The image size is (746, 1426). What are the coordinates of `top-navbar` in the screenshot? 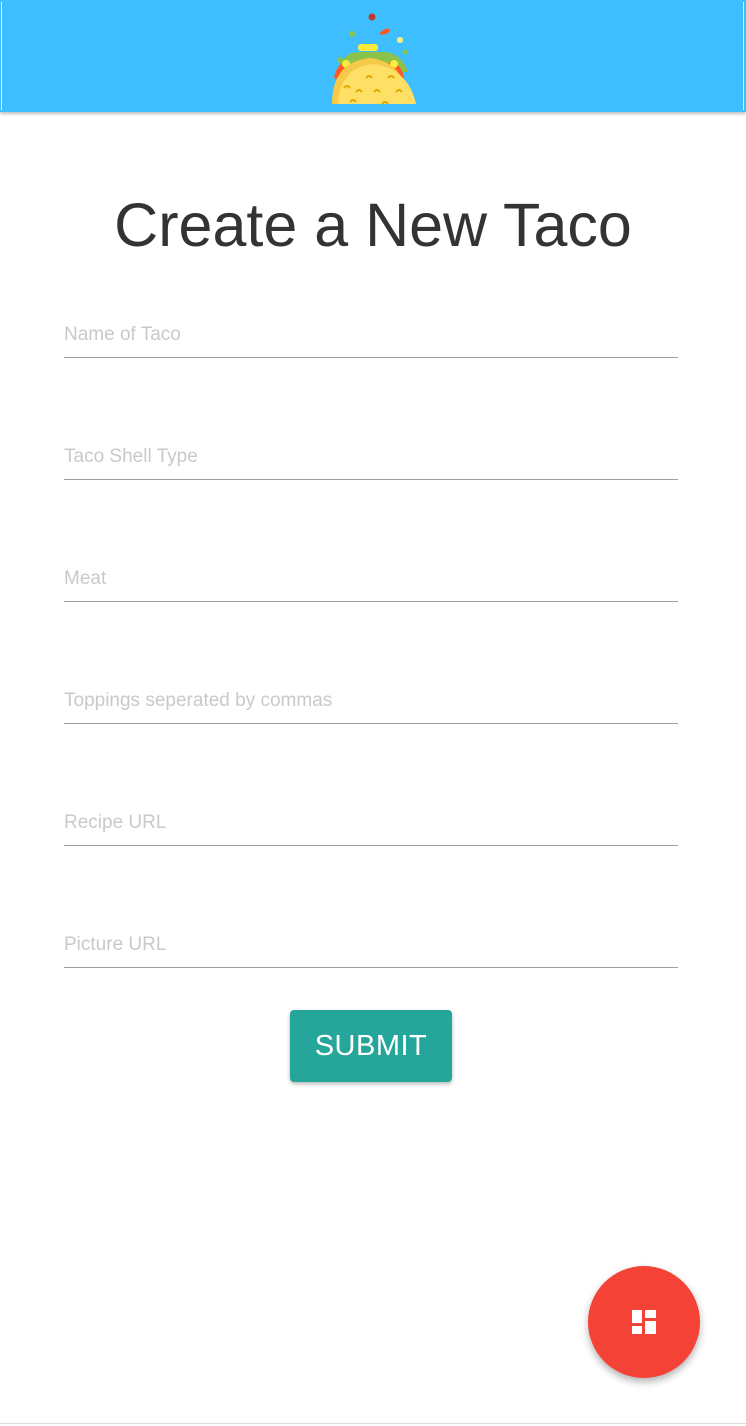 It's located at (373, 56).